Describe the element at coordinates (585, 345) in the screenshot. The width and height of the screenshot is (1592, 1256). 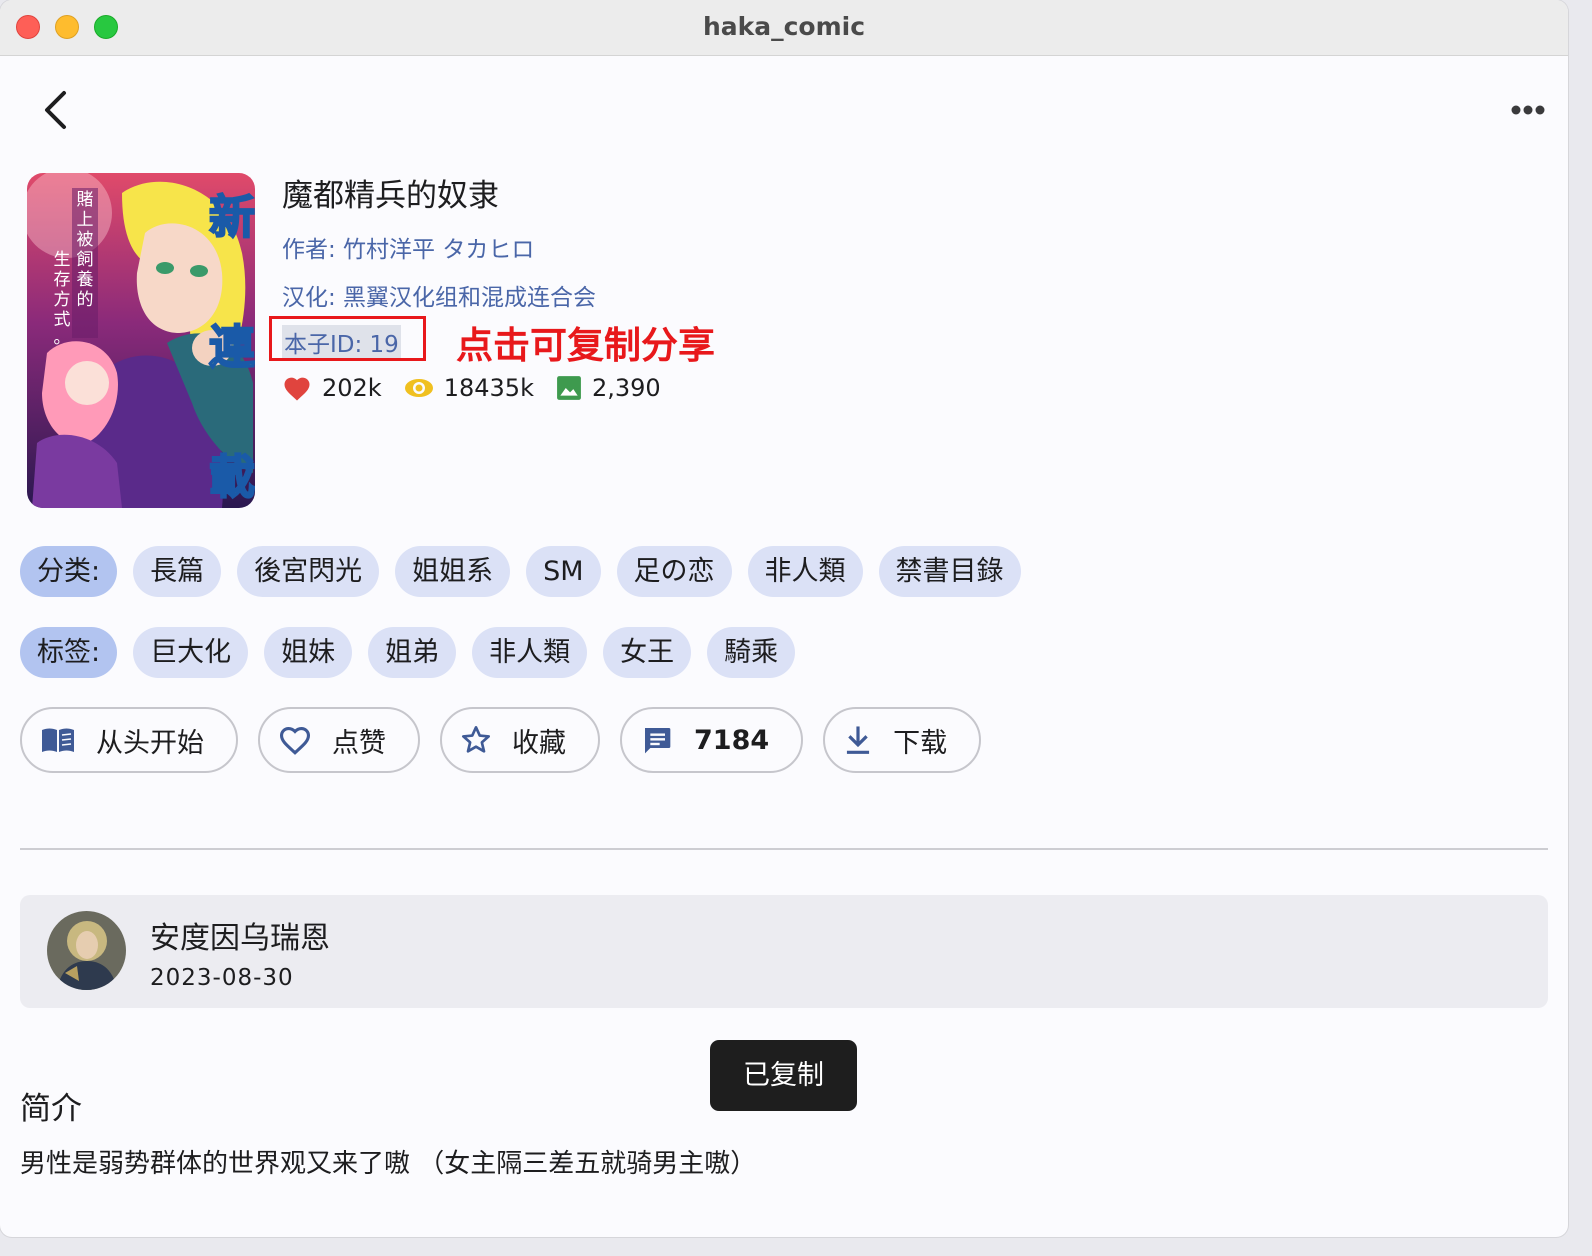
I see `annotation-text: 点击可复制分享` at that location.